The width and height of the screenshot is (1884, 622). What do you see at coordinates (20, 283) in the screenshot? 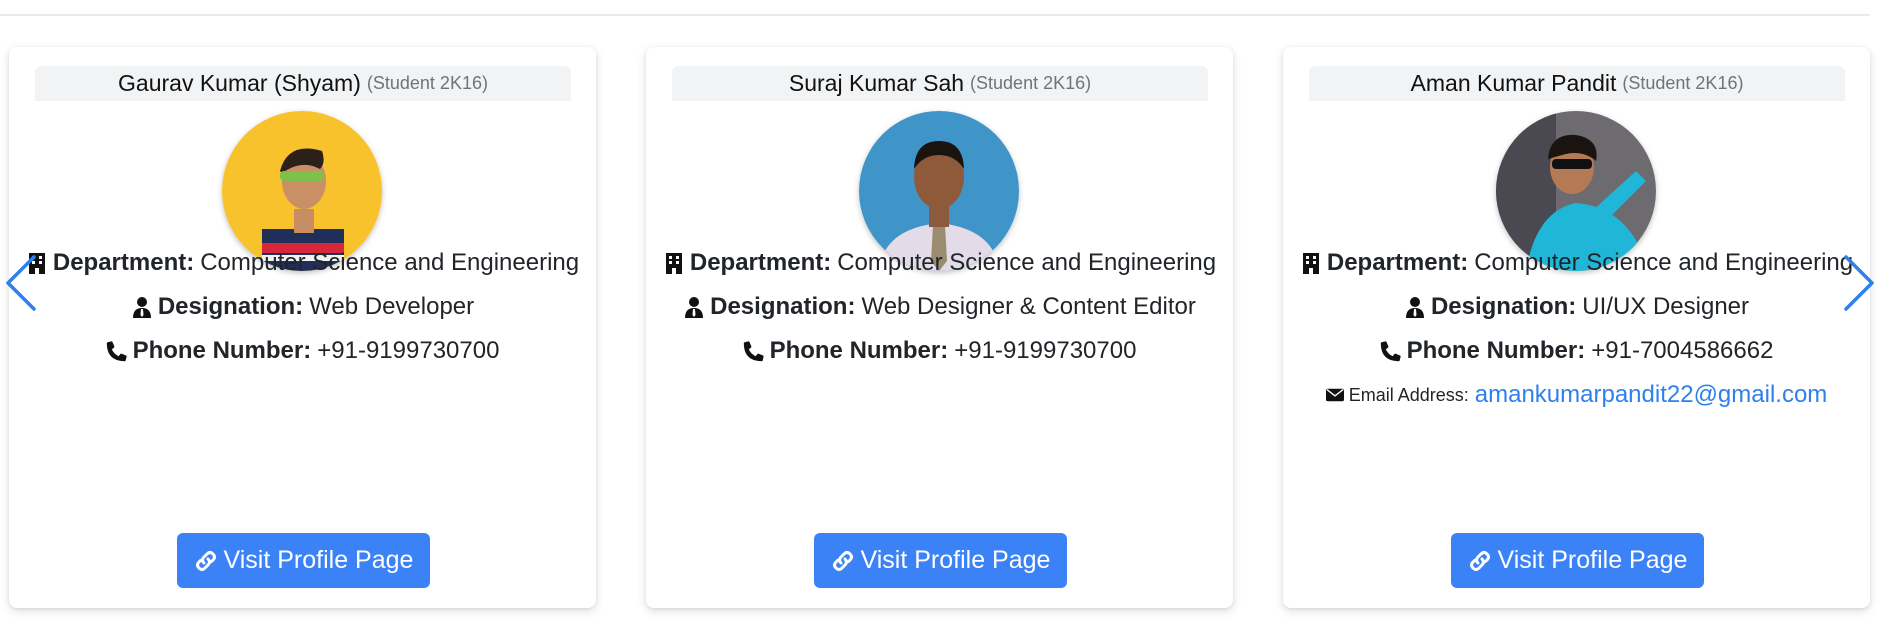
I see `chevron-left-icon` at bounding box center [20, 283].